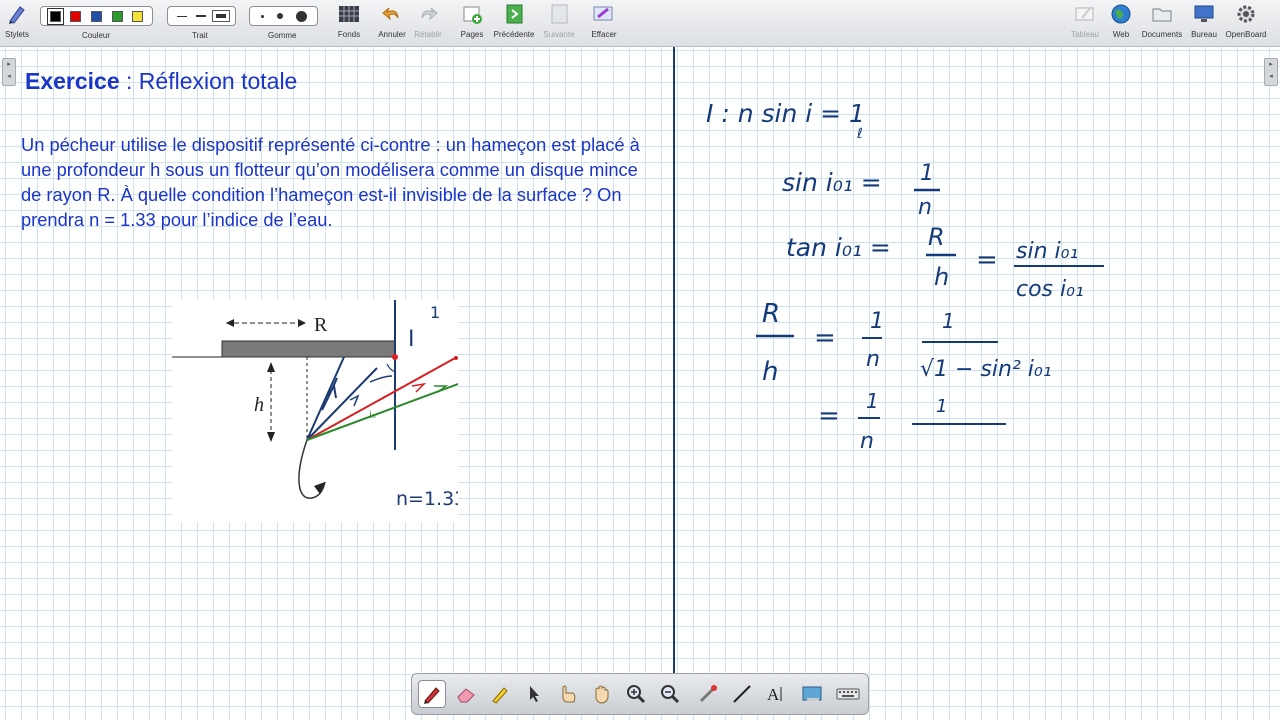  Describe the element at coordinates (208, 81) in the screenshot. I see `exercise-title-rest: : Réflexion totale` at that location.